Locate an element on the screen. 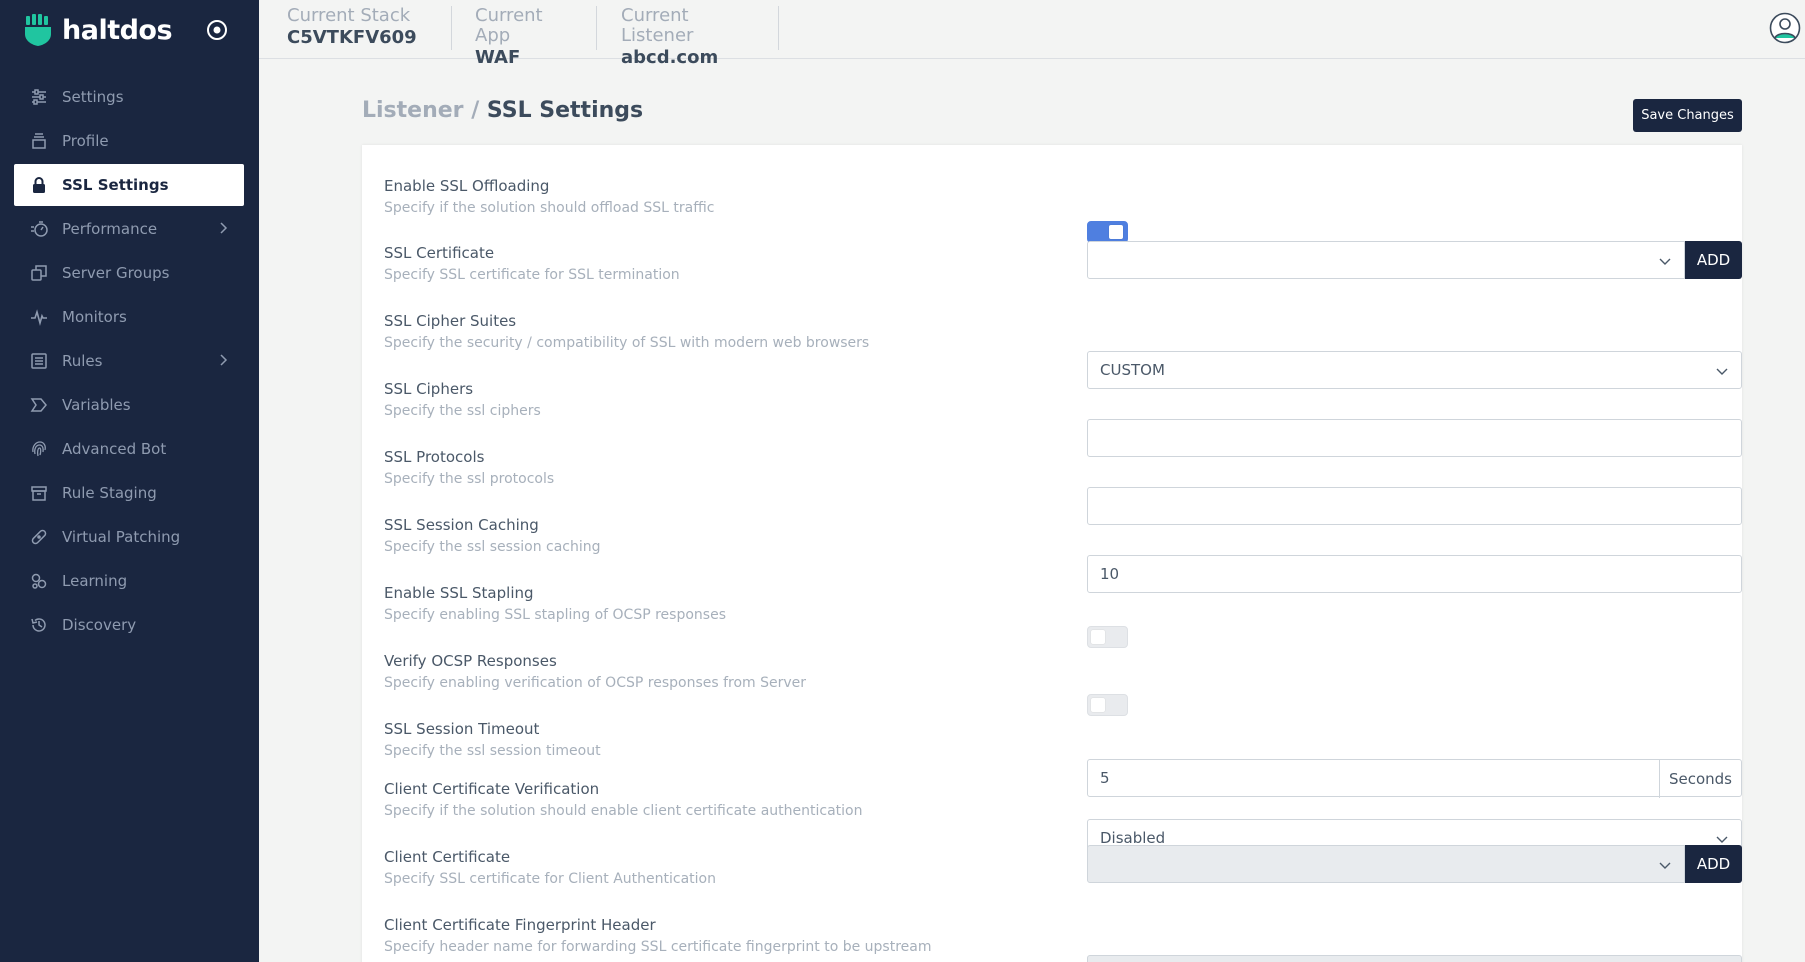 The height and width of the screenshot is (962, 1805). sidebar-item-profile: Profile is located at coordinates (129, 141).